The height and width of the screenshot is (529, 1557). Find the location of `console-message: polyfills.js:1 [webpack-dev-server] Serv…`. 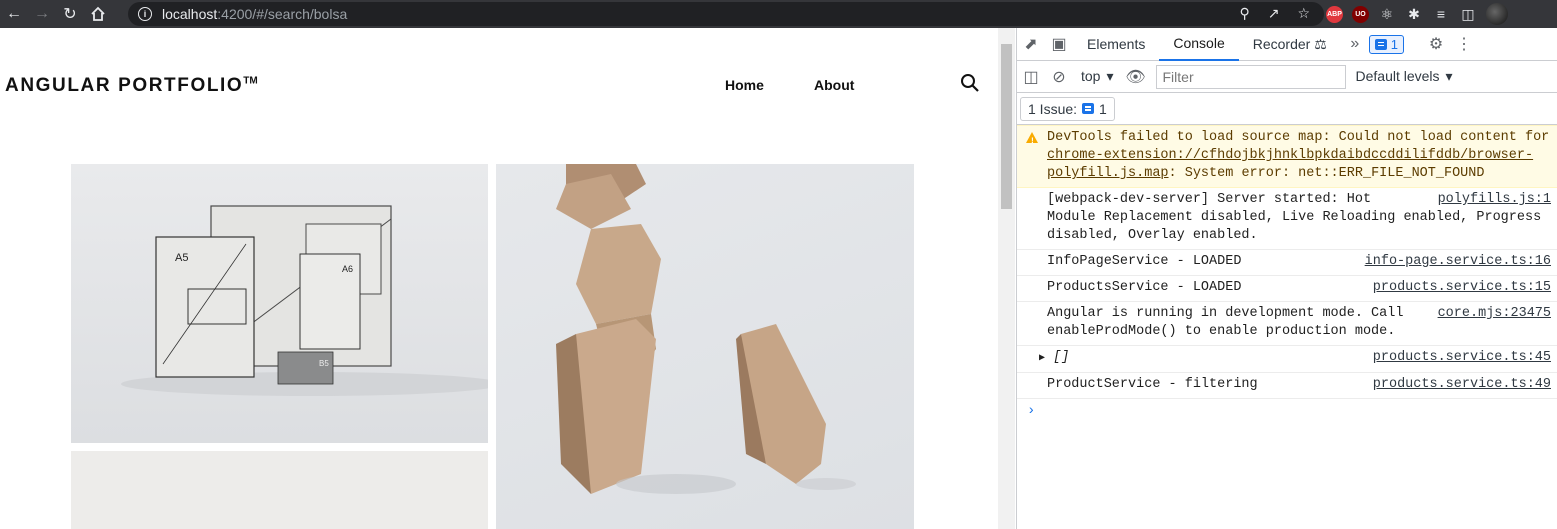

console-message: polyfills.js:1 [webpack-dev-server] Serv… is located at coordinates (1287, 219).